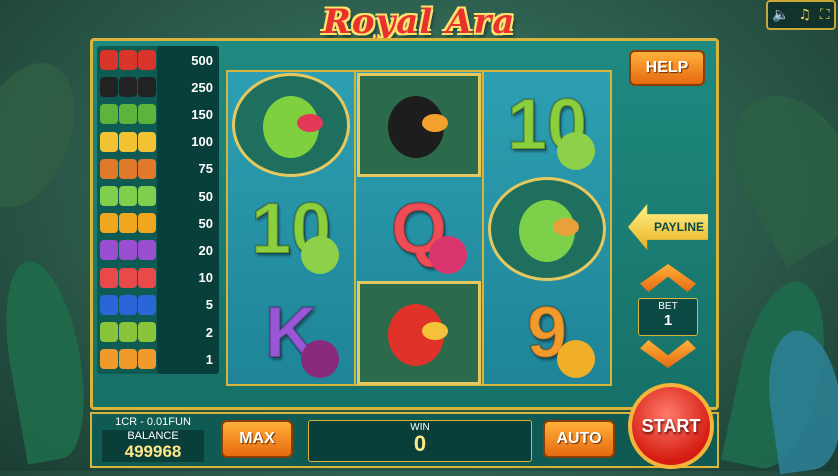 The height and width of the screenshot is (476, 838). Describe the element at coordinates (419, 22) in the screenshot. I see `game-title: Royal Ara` at that location.